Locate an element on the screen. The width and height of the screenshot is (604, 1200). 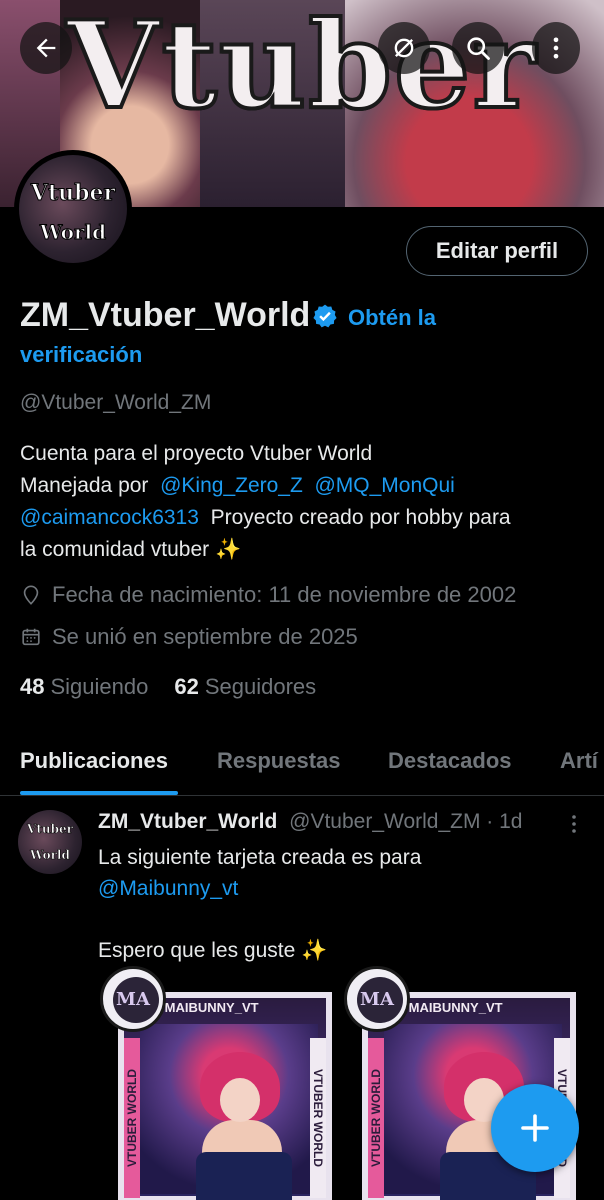
mention-link: @MQ_MonQui is located at coordinates (384, 485).